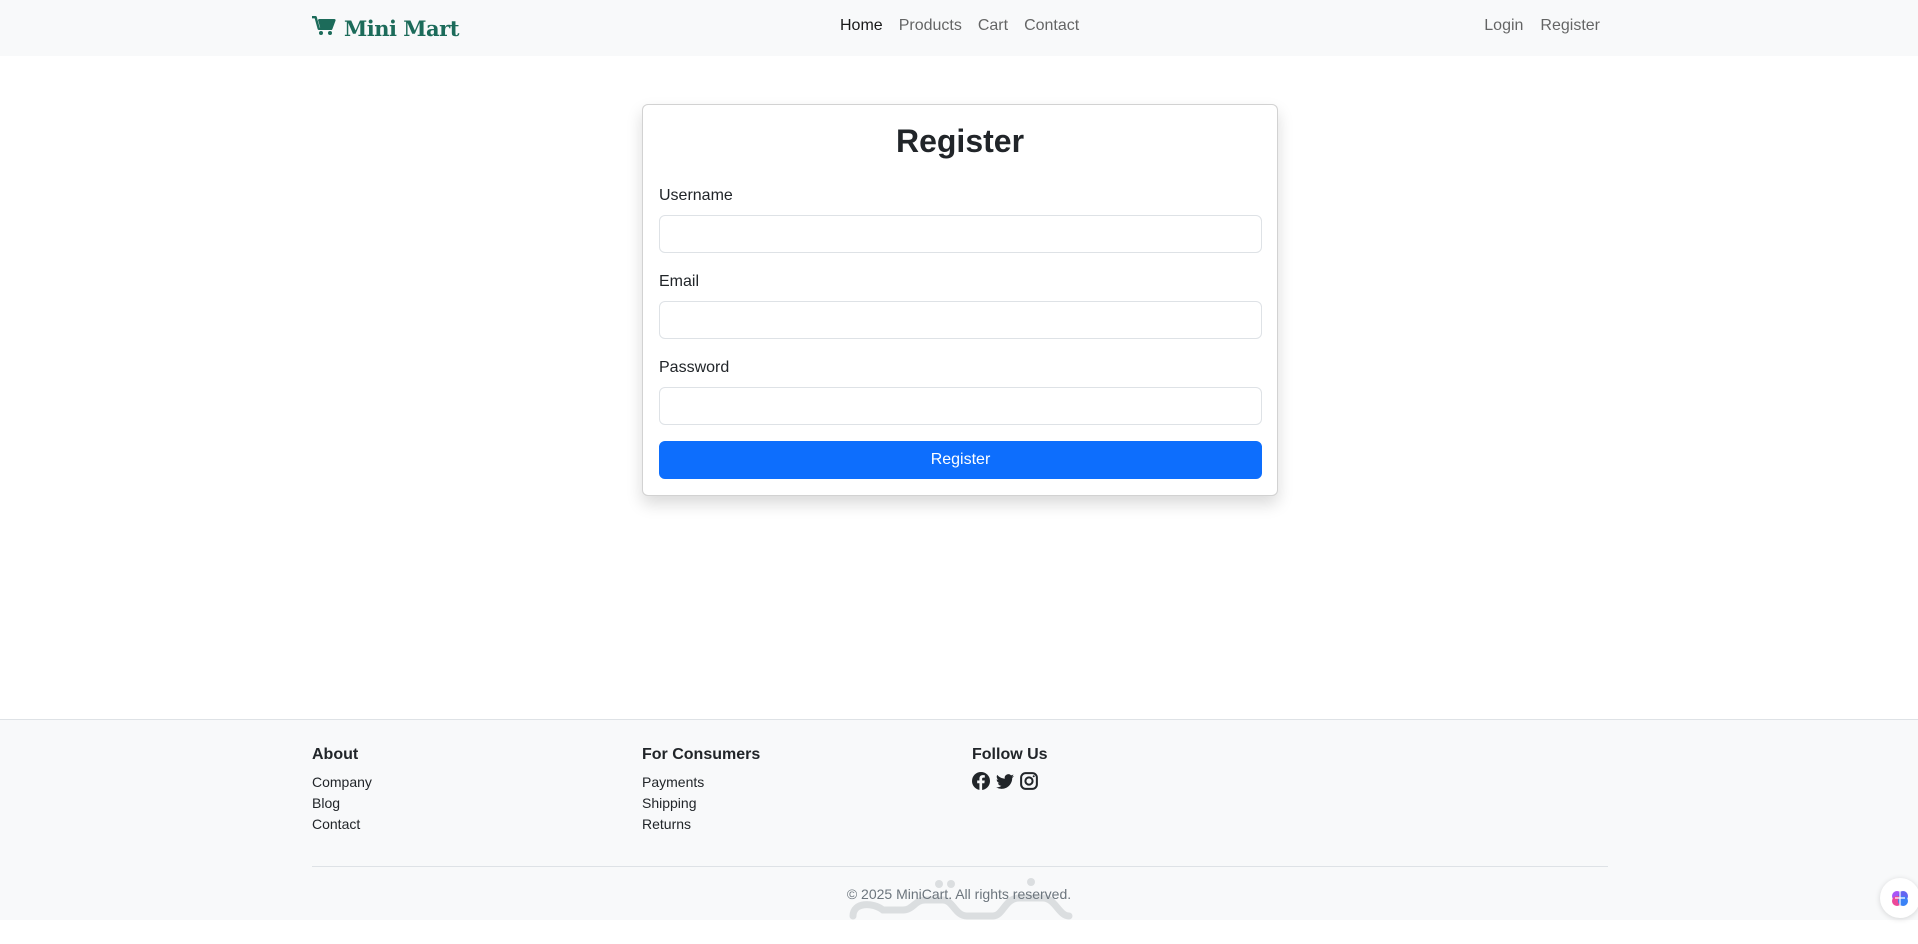 The image size is (1918, 944). Describe the element at coordinates (673, 782) in the screenshot. I see `footer-link-payments: Payments` at that location.